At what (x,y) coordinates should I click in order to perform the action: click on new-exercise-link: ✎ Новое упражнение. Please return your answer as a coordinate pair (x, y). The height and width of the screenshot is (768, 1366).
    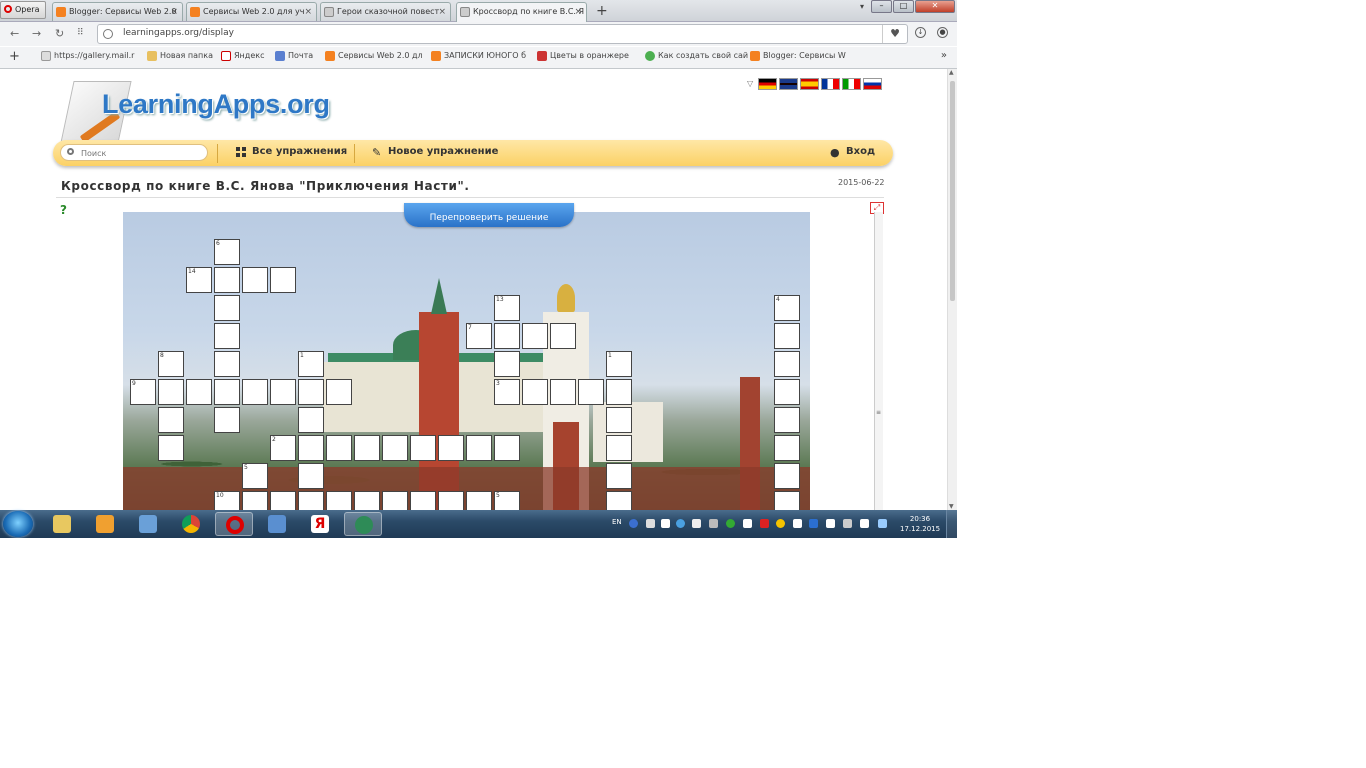
    Looking at the image, I should click on (435, 152).